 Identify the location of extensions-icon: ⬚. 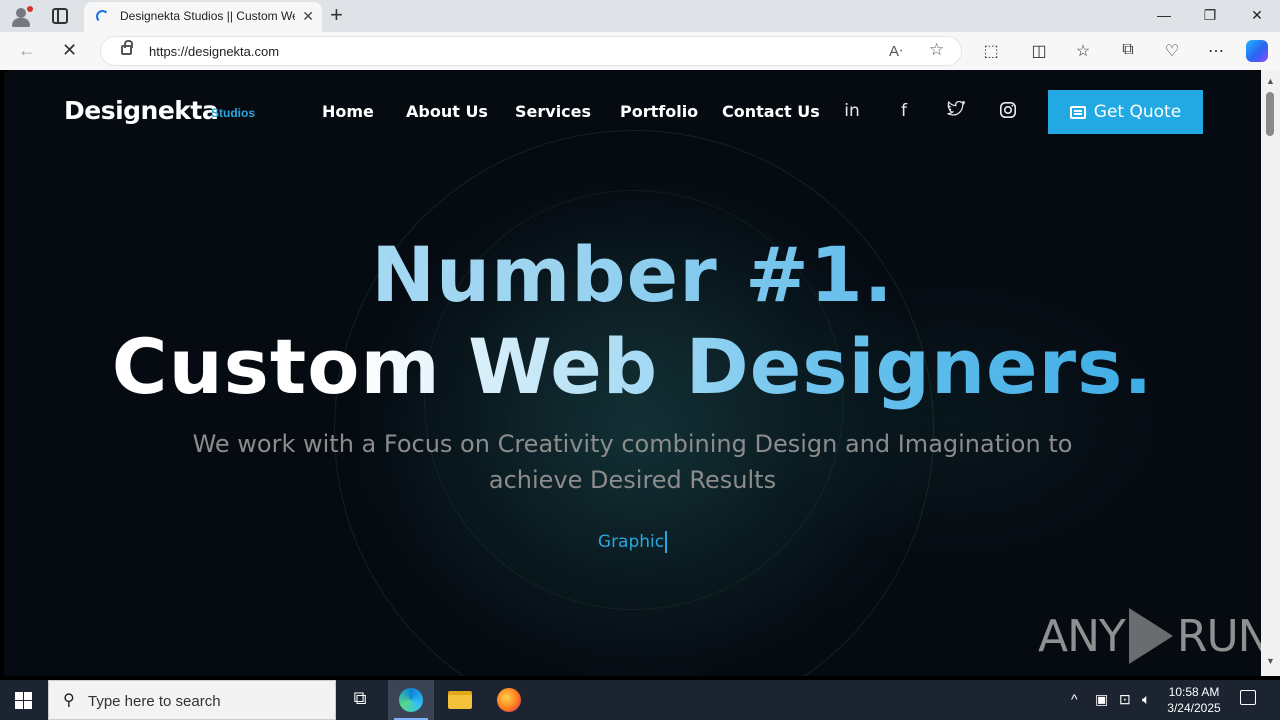
(991, 51).